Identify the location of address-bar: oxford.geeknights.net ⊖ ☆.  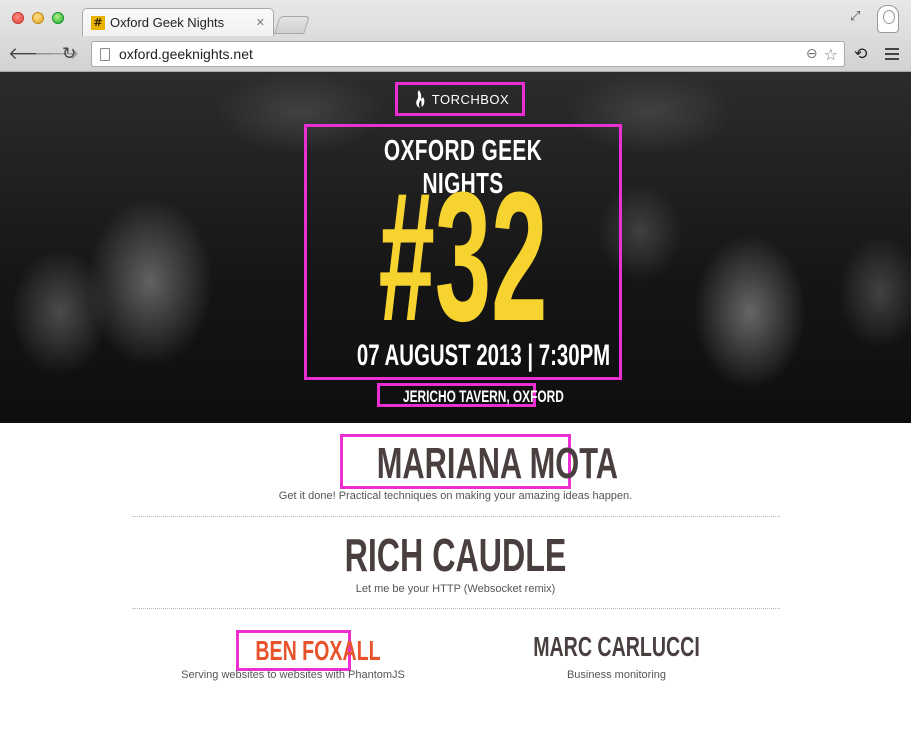
(468, 54).